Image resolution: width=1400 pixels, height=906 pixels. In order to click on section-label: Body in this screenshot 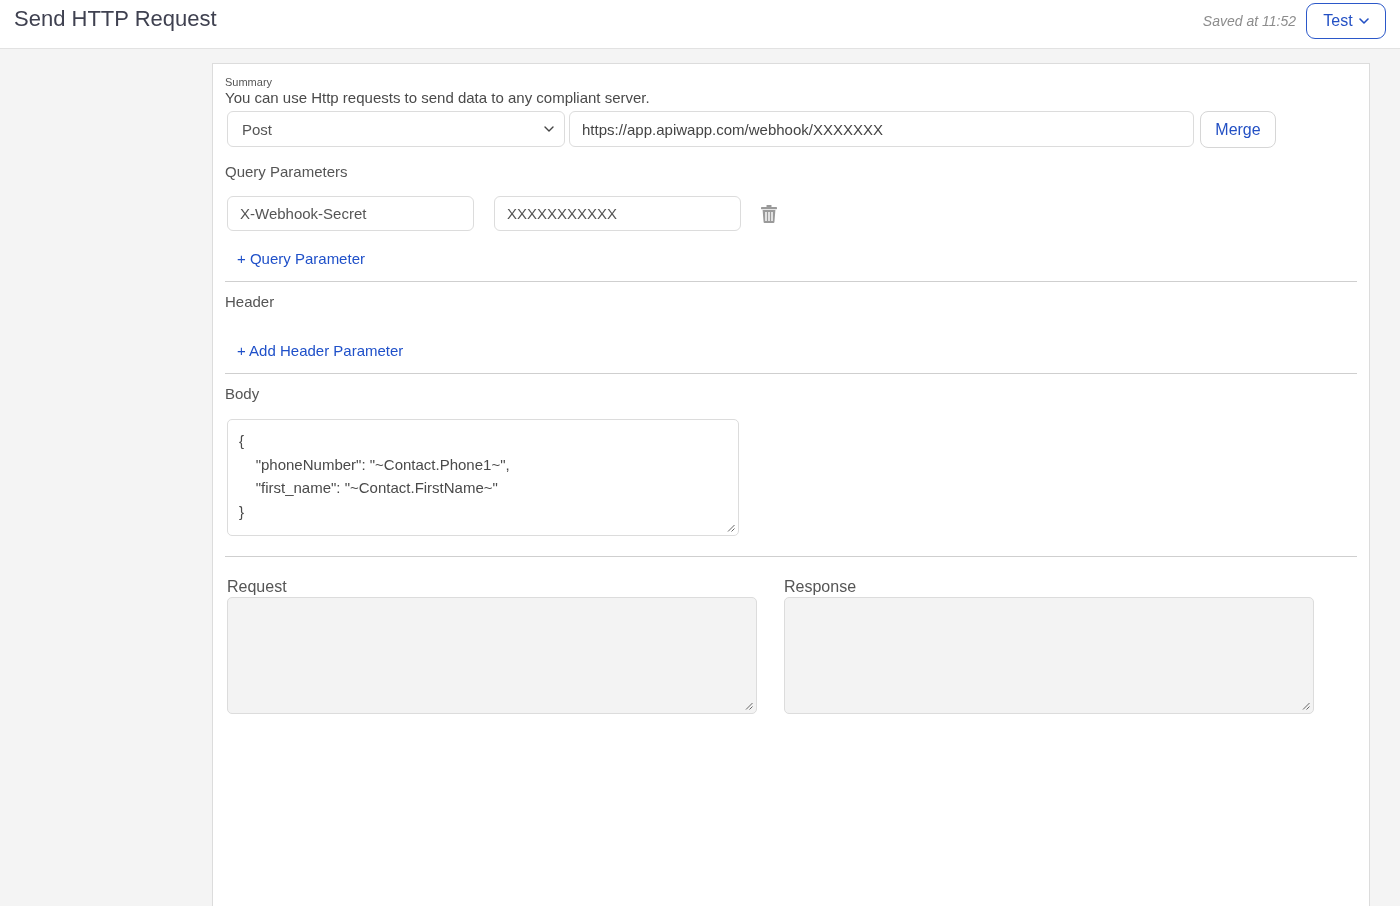, I will do `click(242, 394)`.